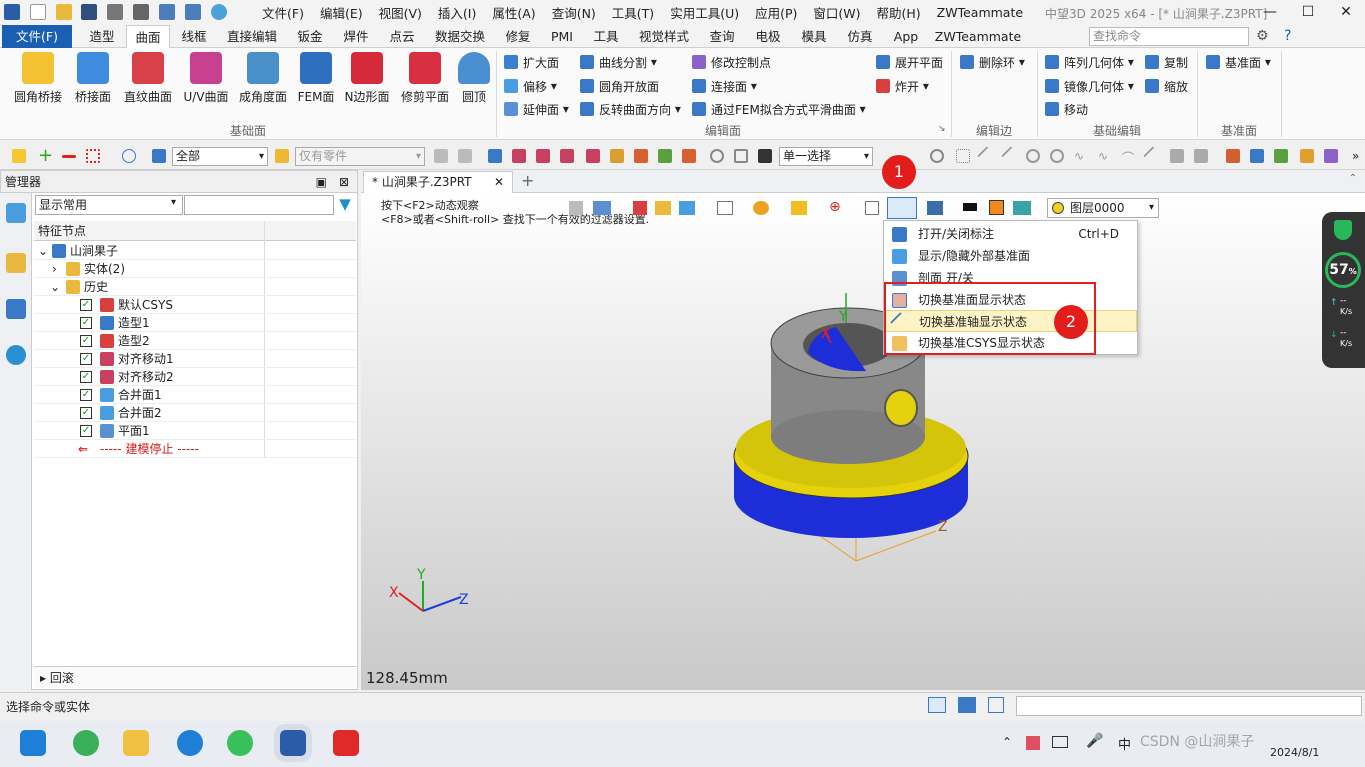 The image size is (1365, 767). I want to click on keyboard-icon, so click(1060, 742).